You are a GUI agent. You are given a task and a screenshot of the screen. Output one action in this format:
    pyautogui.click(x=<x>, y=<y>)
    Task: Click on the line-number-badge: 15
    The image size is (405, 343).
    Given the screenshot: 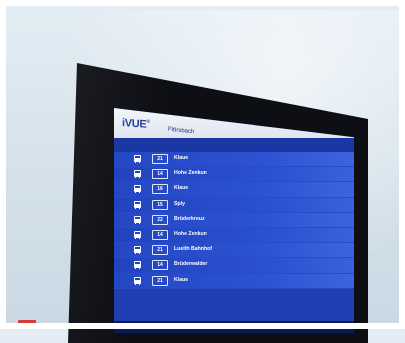 What is the action you would take?
    pyautogui.click(x=160, y=204)
    